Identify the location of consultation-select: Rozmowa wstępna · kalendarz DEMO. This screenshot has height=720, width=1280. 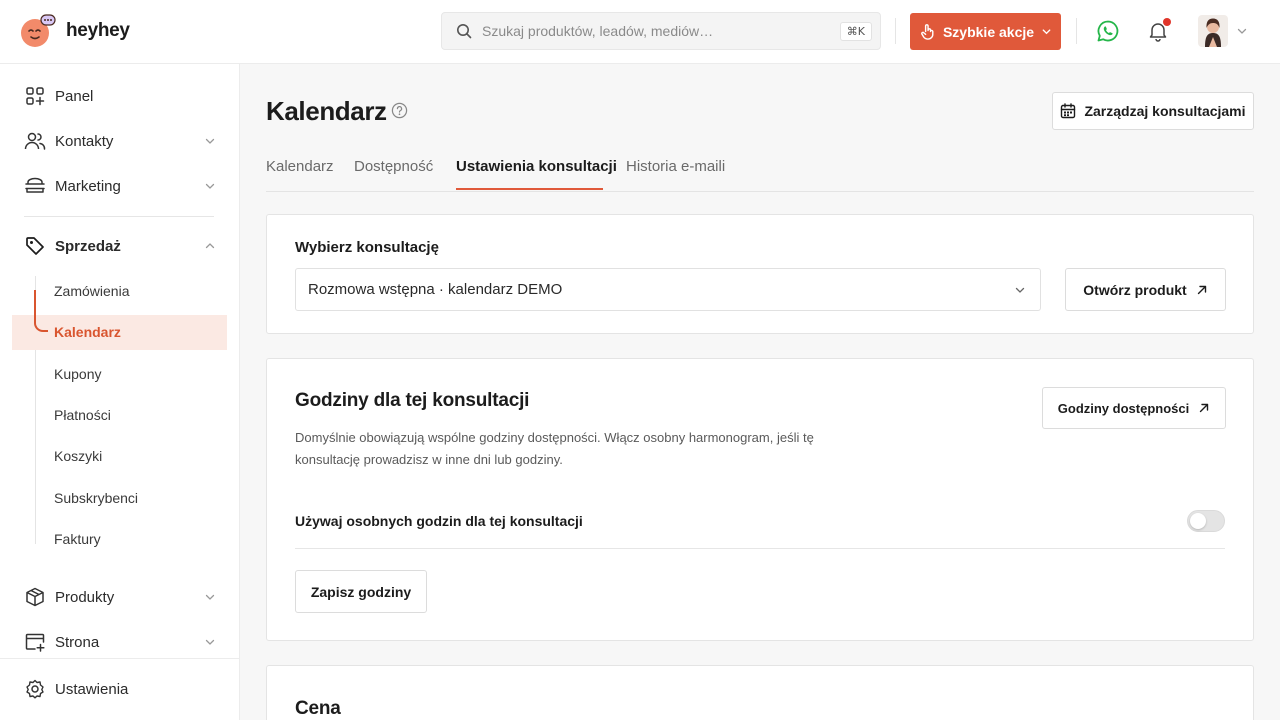
(668, 289).